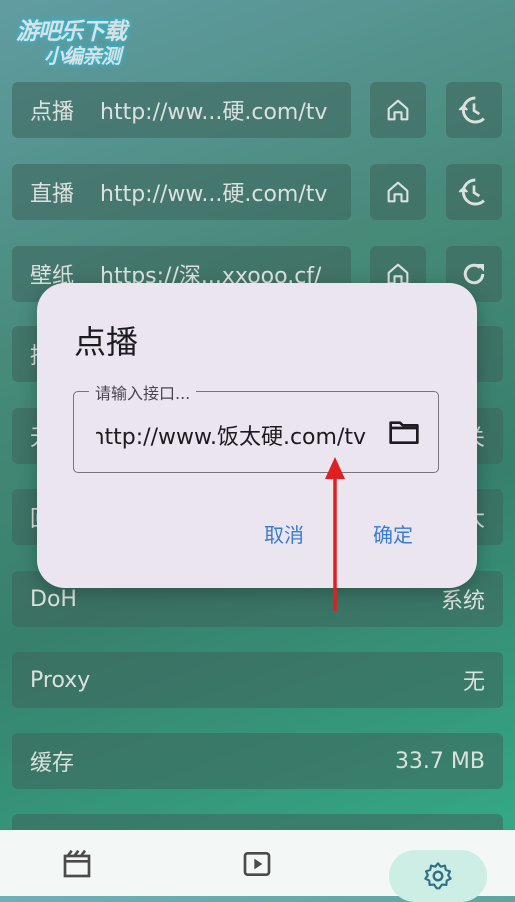 The image size is (515, 902). I want to click on api-url-field: 请输入接口... http://www.饭太硬.com/tv, so click(256, 426).